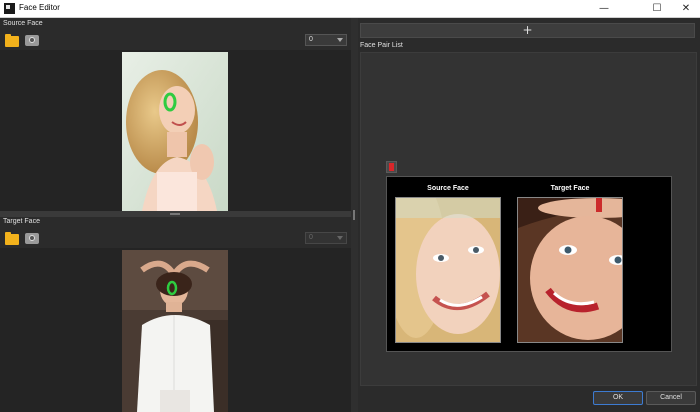 This screenshot has height=412, width=700. Describe the element at coordinates (9, 8) in the screenshot. I see `app-icon` at that location.